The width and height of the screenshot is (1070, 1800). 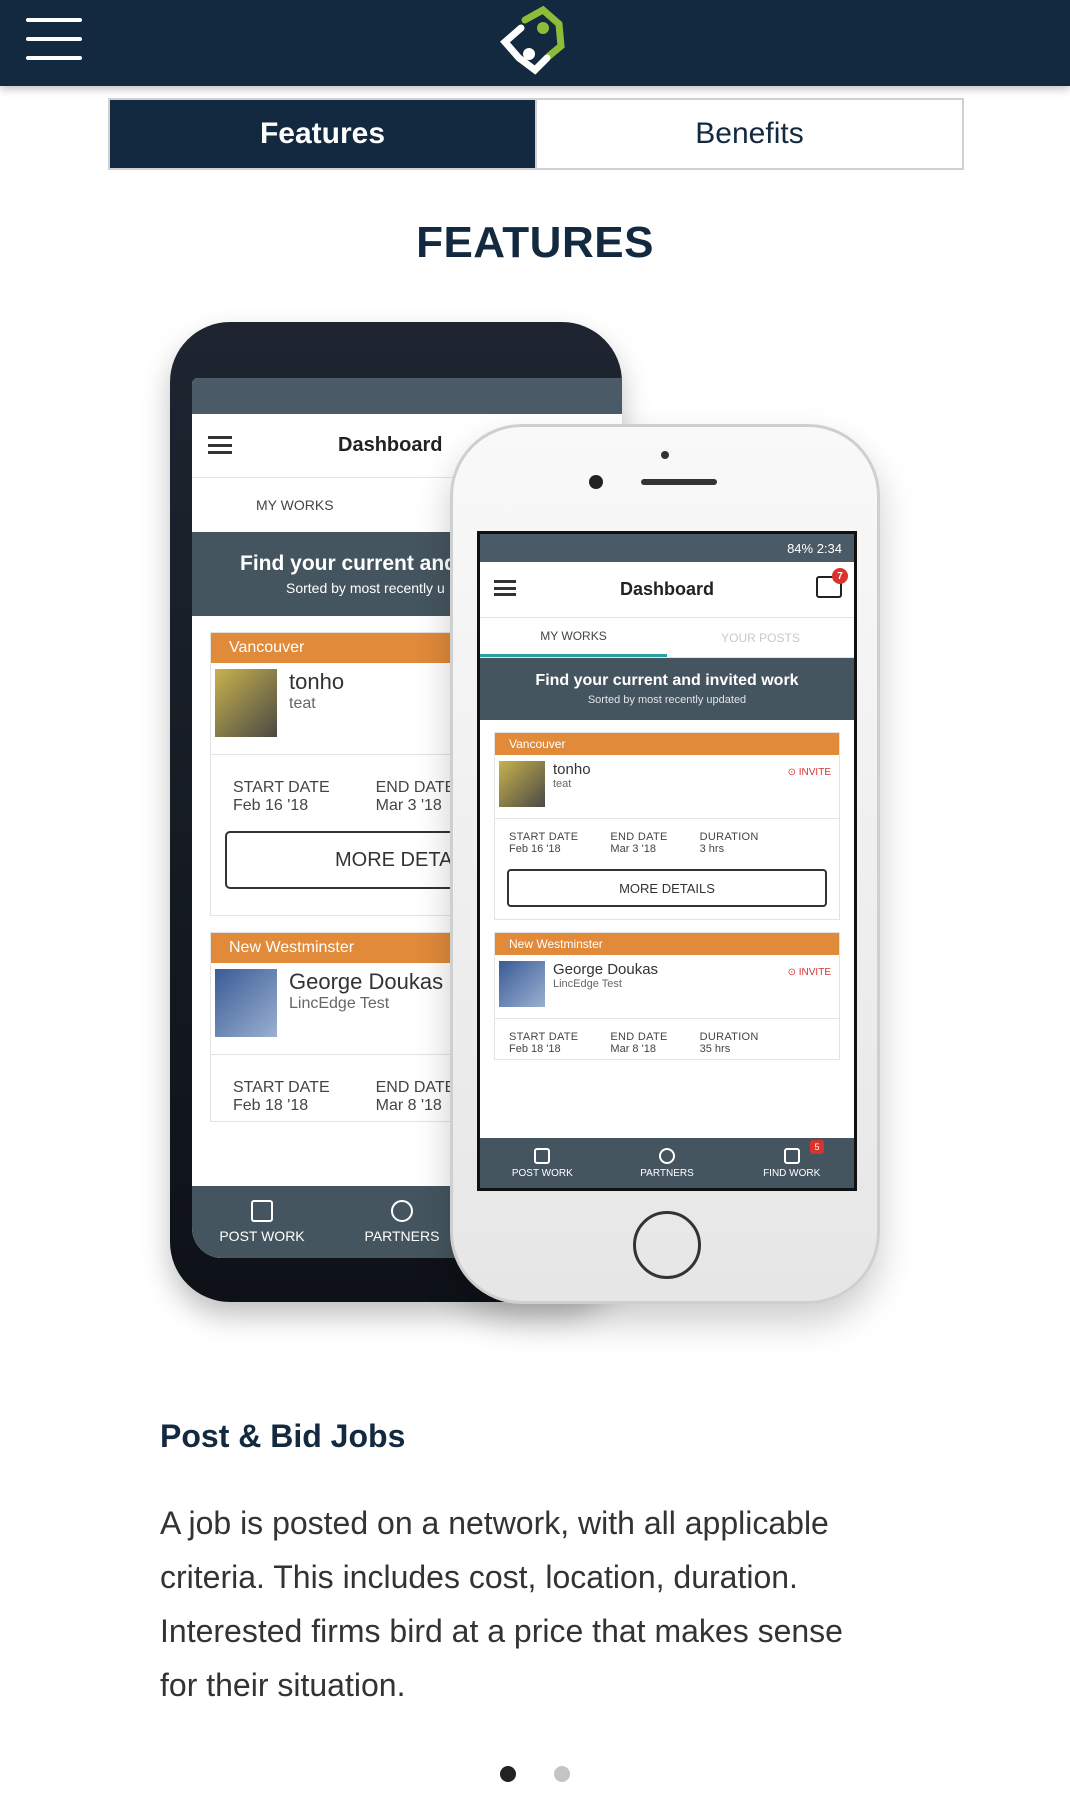 I want to click on app-bar: Dashboard 7, so click(x=667, y=590).